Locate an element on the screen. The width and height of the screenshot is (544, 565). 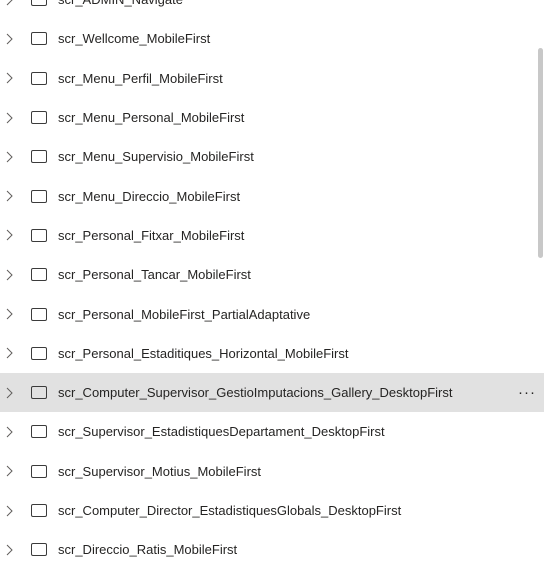
more-options-button: ··· is located at coordinates (527, 392).